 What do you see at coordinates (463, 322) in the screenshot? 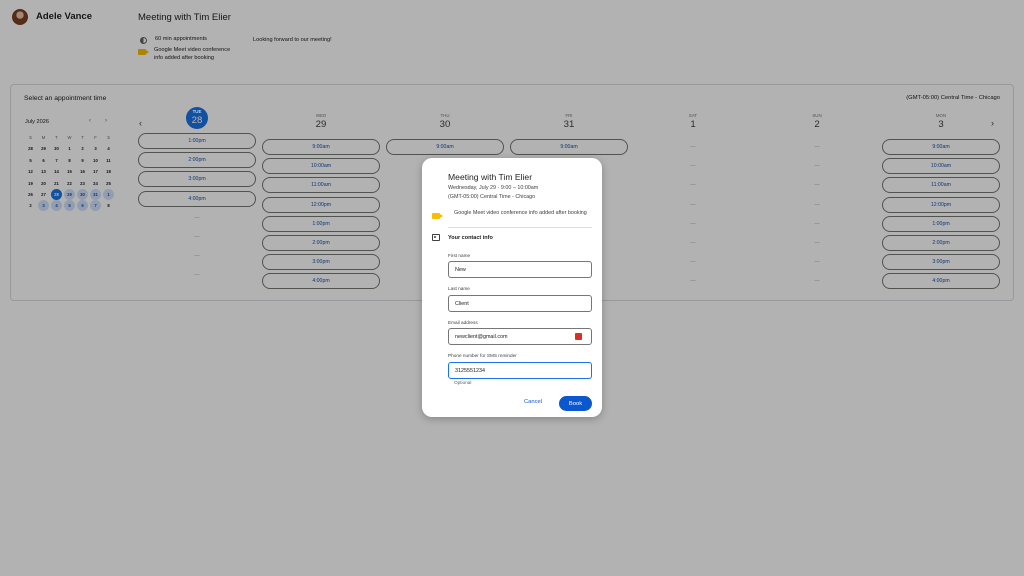
I see `email-label: Email address` at bounding box center [463, 322].